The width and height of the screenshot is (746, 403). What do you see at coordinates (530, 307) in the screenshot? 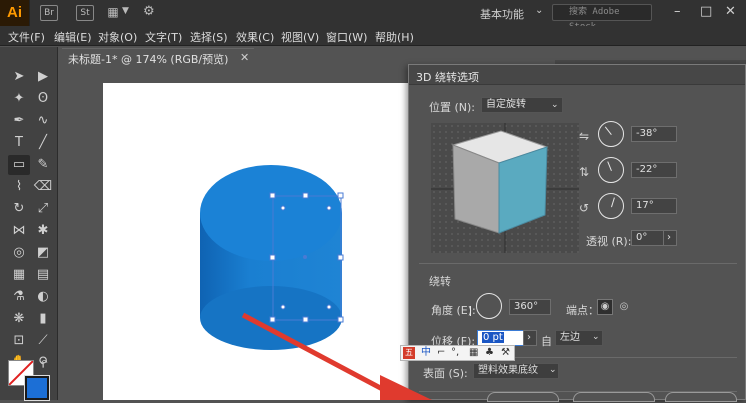
I see `angle-input: 360°` at bounding box center [530, 307].